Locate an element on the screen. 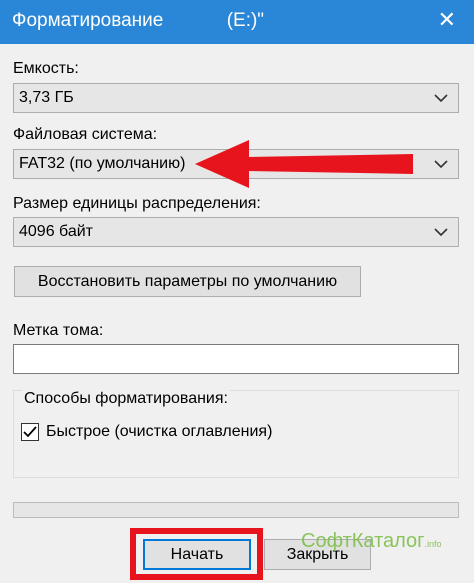 This screenshot has height=583, width=474. quick-format-label: Быстрое (очистка оглавления) is located at coordinates (159, 431).